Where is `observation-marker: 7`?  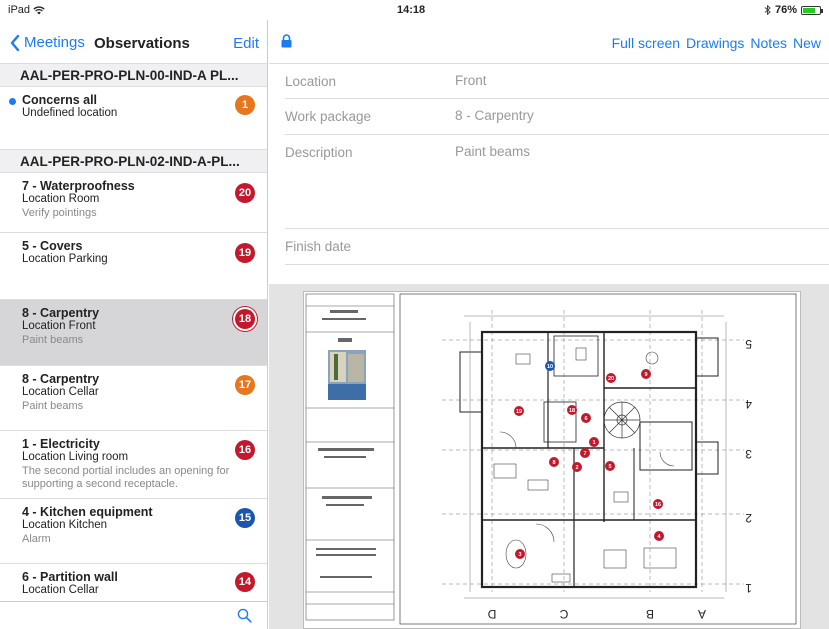
observation-marker: 7 is located at coordinates (585, 453).